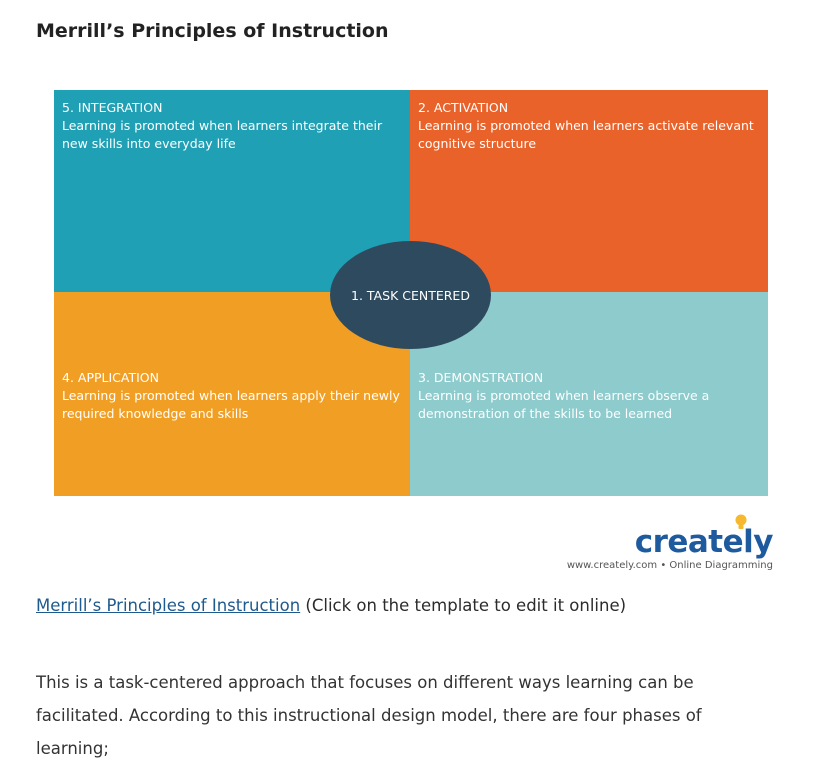 The height and width of the screenshot is (775, 839). I want to click on logo-wordmark: creately, so click(704, 542).